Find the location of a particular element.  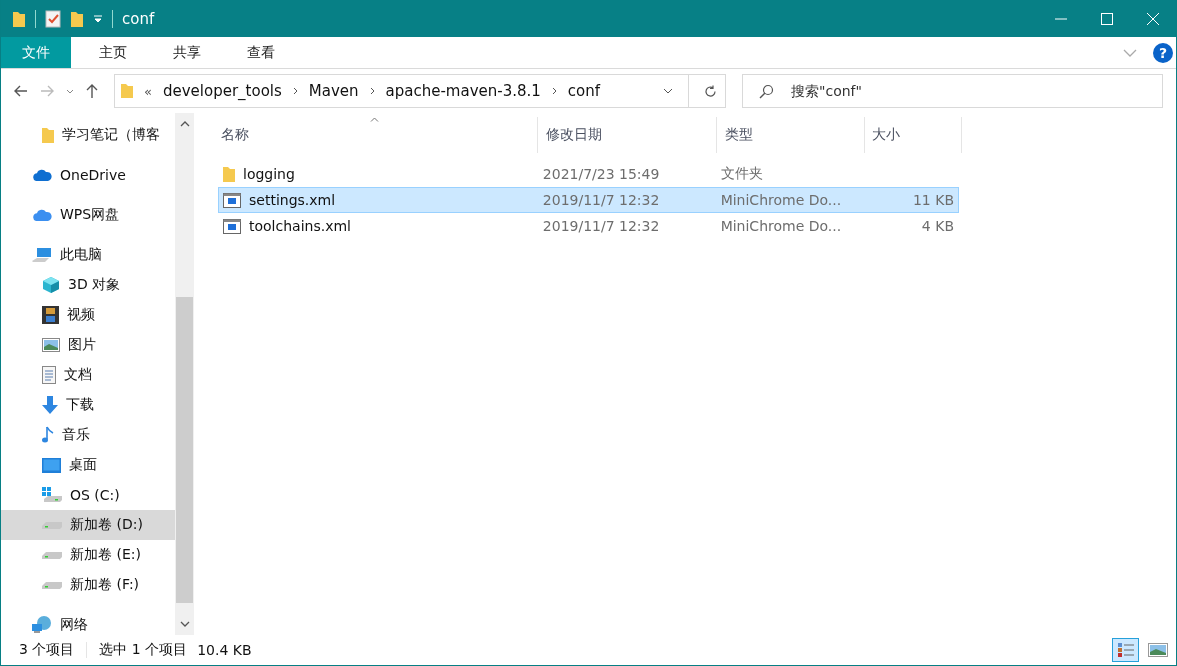

file-size: 4 KB is located at coordinates (937, 226).